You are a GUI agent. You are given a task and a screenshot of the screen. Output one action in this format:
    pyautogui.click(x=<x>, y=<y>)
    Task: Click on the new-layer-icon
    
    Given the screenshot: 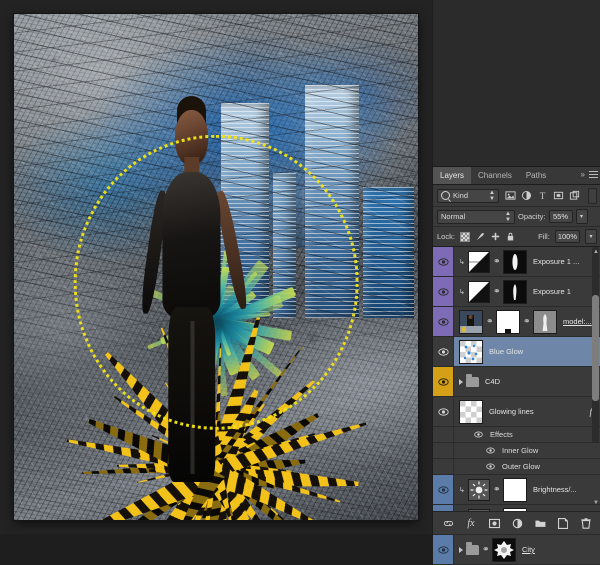 What is the action you would take?
    pyautogui.click(x=563, y=523)
    